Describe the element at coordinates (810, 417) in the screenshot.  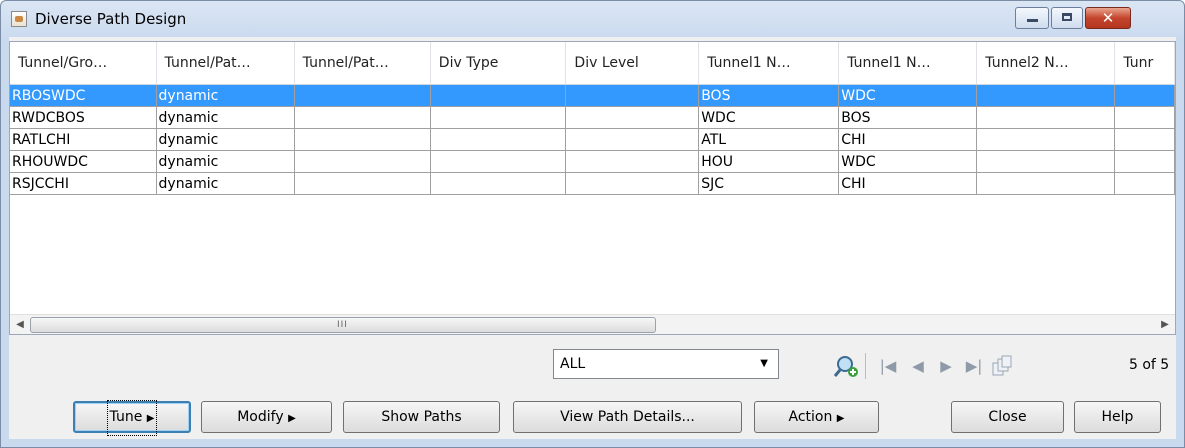
I see `action-label: Action` at that location.